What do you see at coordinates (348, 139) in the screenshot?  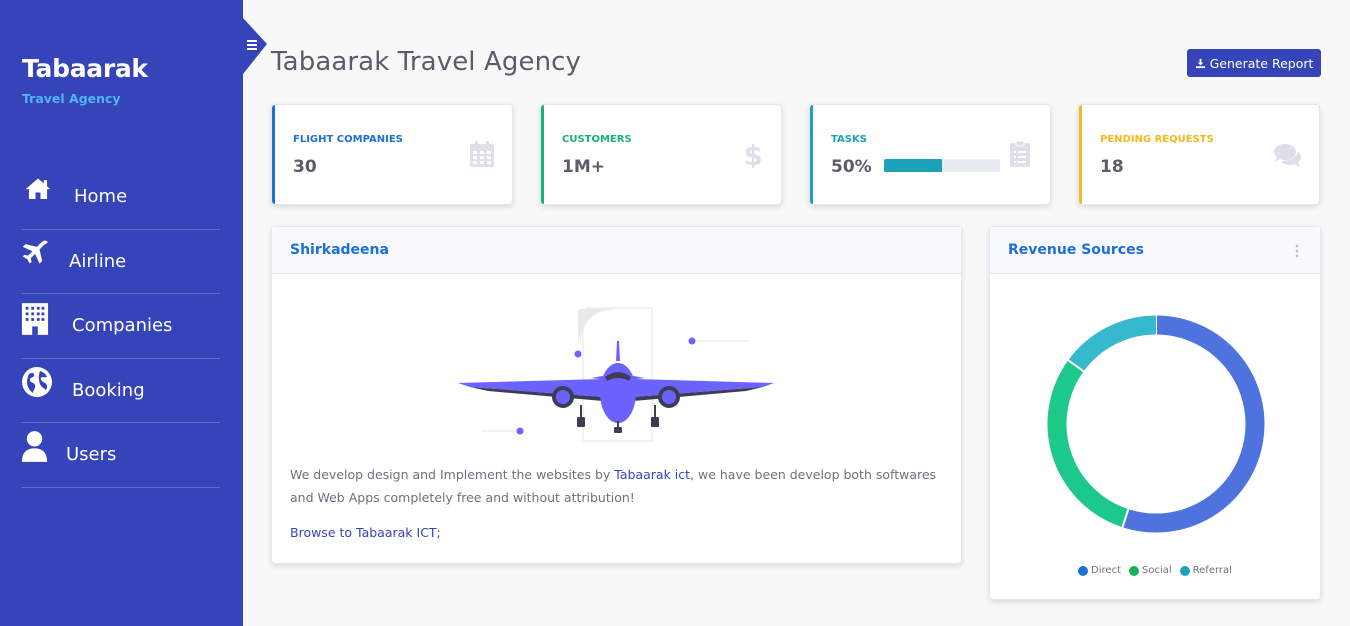 I see `stat-label: Flight Companies` at bounding box center [348, 139].